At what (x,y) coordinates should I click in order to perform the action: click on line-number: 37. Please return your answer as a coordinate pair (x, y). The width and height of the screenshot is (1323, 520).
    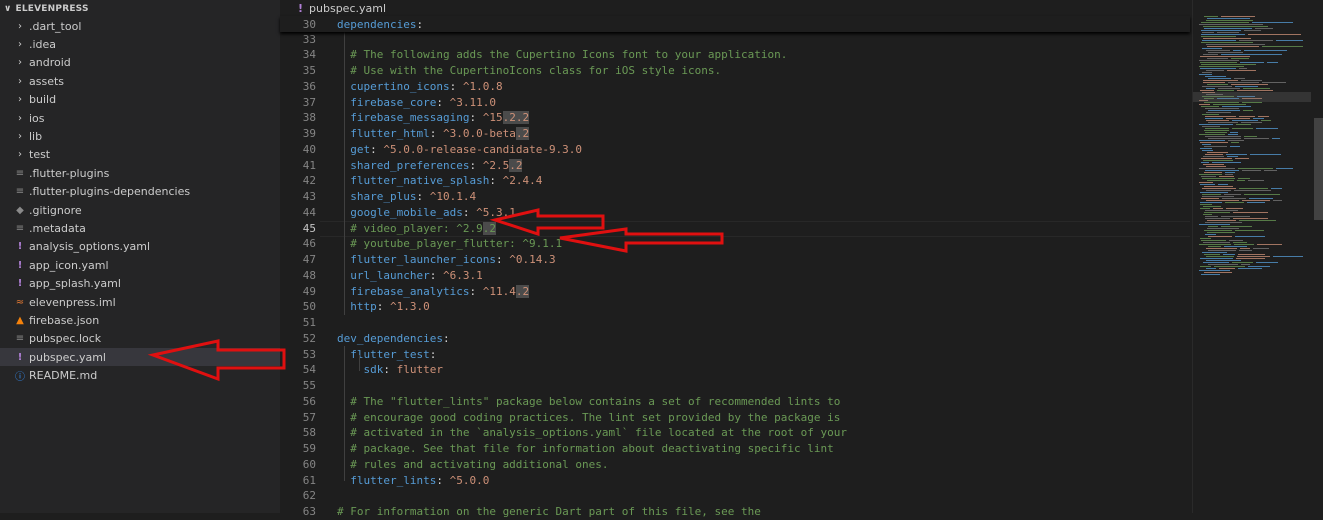
    Looking at the image, I should click on (309, 102).